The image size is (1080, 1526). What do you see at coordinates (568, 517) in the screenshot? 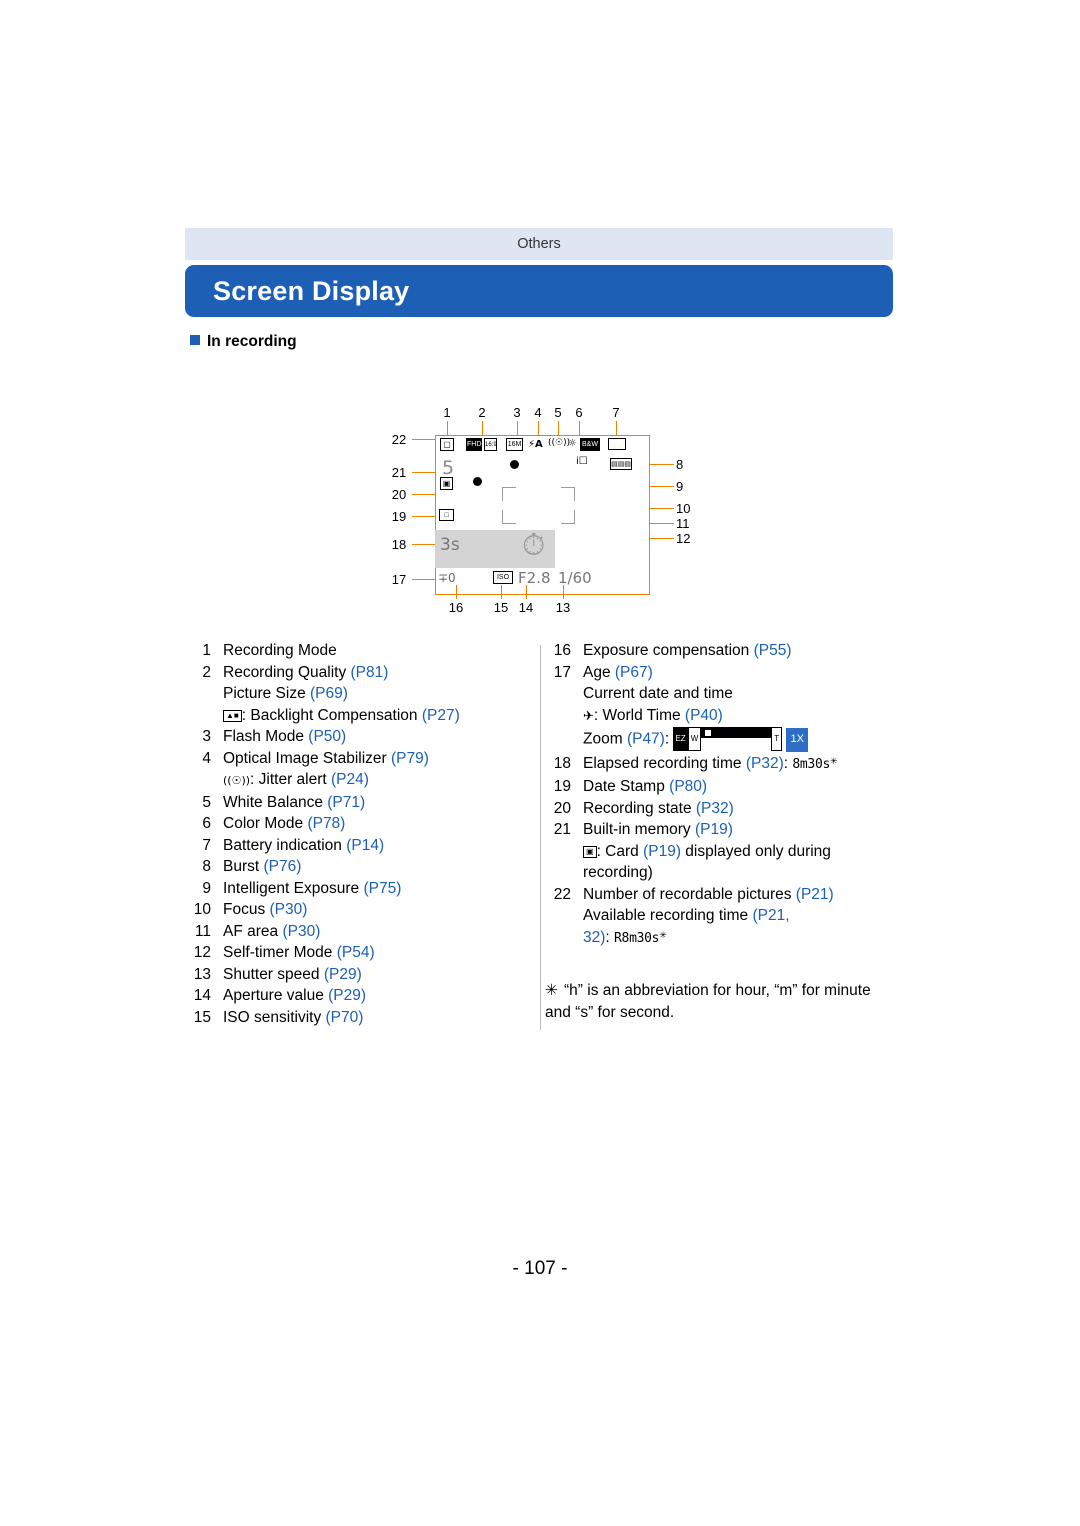
I see `af-area-corner-br` at bounding box center [568, 517].